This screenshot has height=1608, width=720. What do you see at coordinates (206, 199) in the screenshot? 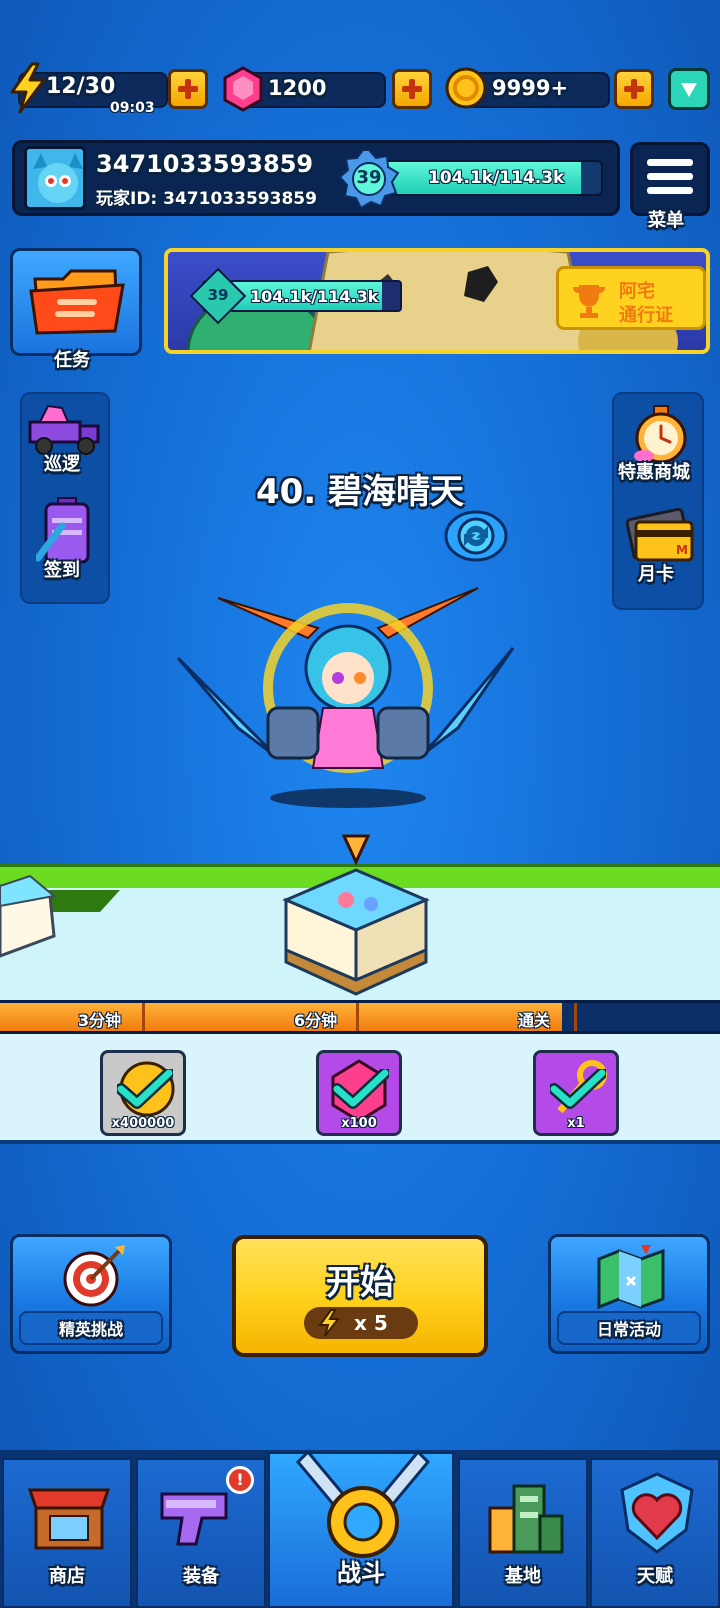
I see `player-id: 玩家ID: 3471033593859` at bounding box center [206, 199].